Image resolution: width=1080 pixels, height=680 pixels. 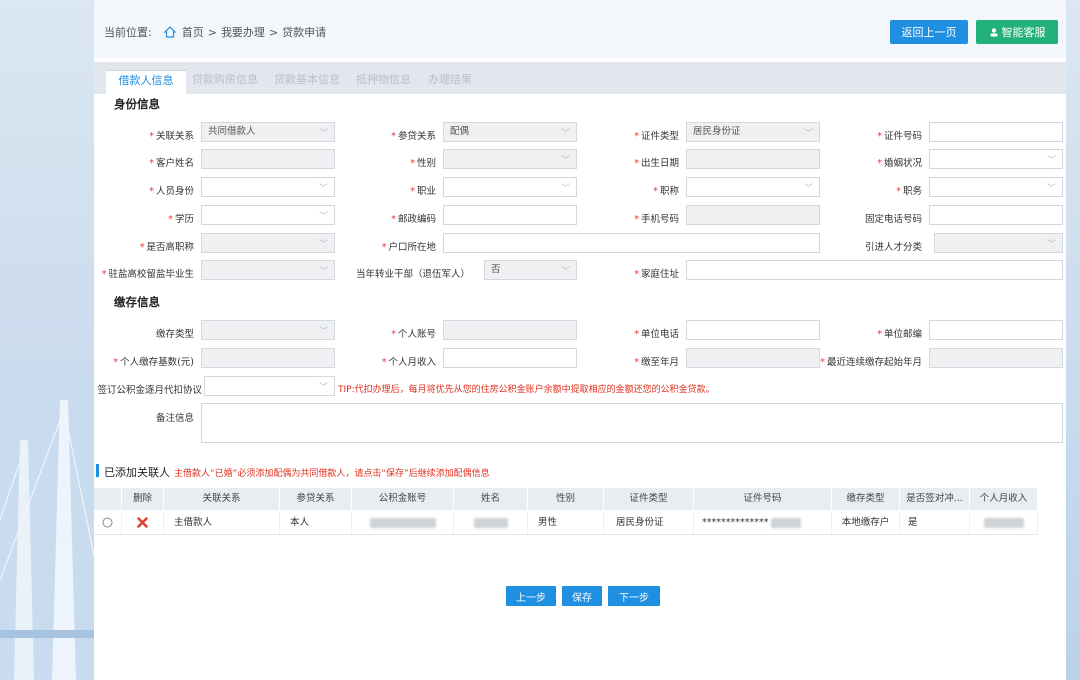 I want to click on monthly-income-input, so click(x=510, y=358).